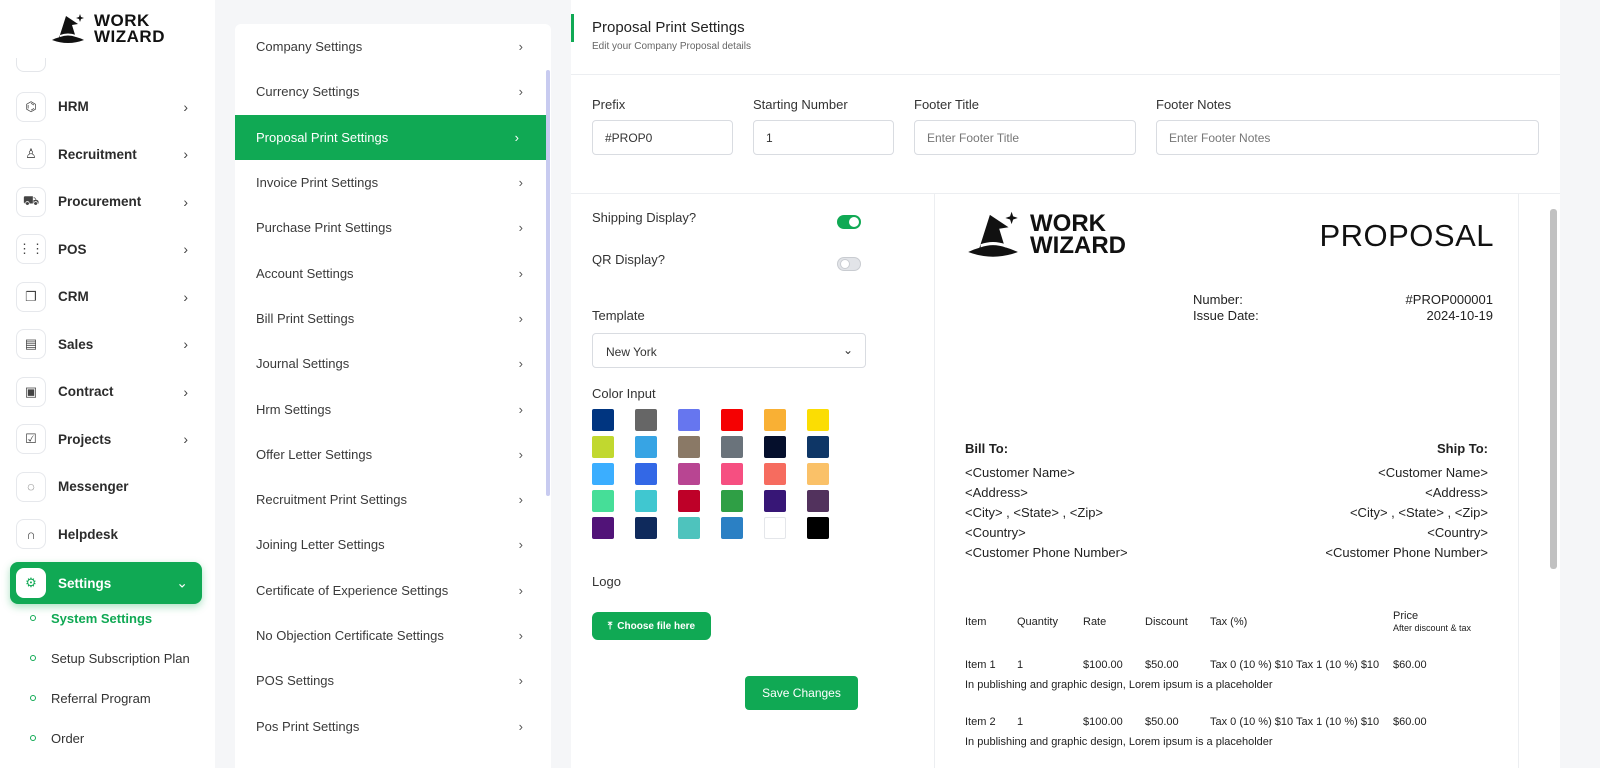 The image size is (1600, 768). I want to click on menu-item-recruitment-print-settings: Recruitment Print Settings ›, so click(393, 499).